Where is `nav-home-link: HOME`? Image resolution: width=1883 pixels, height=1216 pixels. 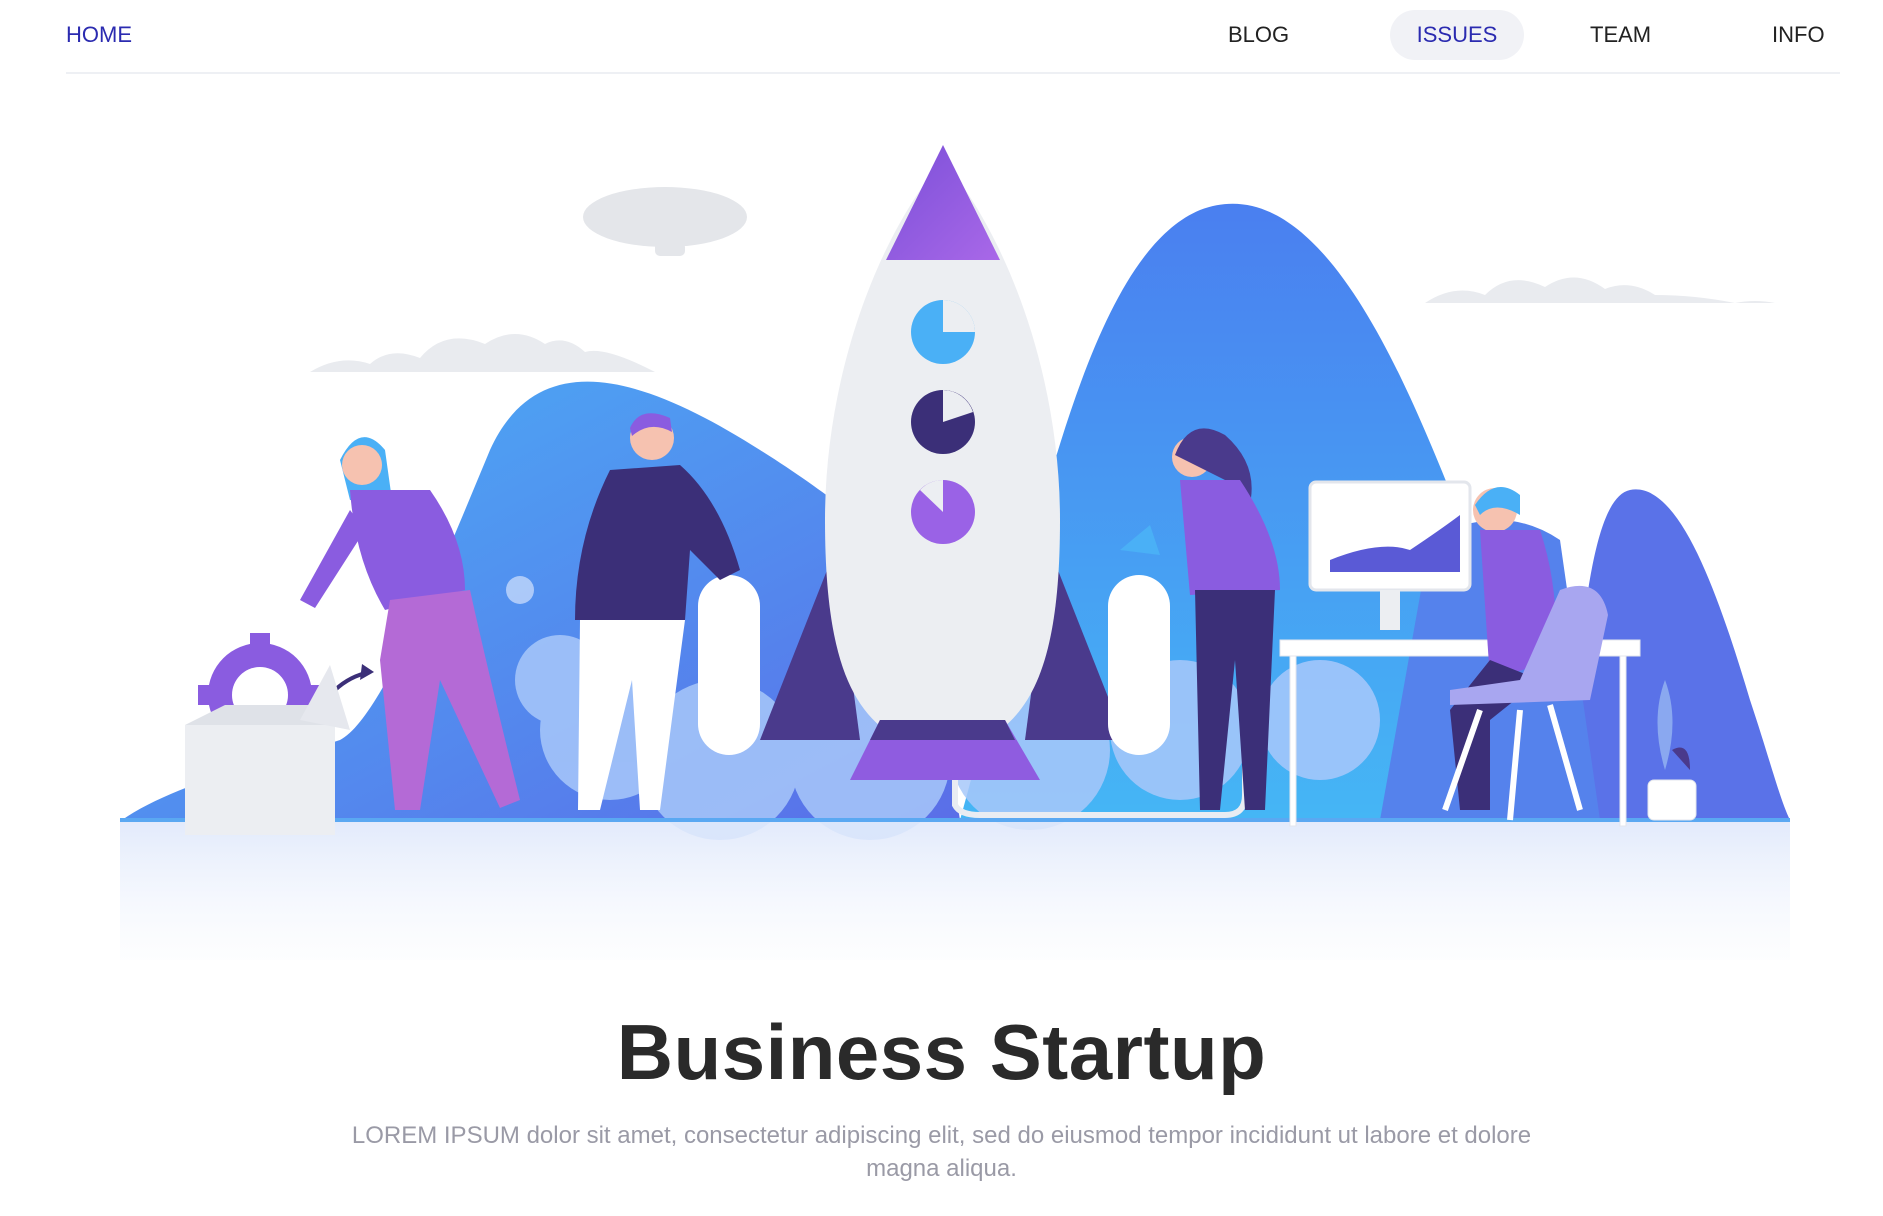 nav-home-link: HOME is located at coordinates (99, 35).